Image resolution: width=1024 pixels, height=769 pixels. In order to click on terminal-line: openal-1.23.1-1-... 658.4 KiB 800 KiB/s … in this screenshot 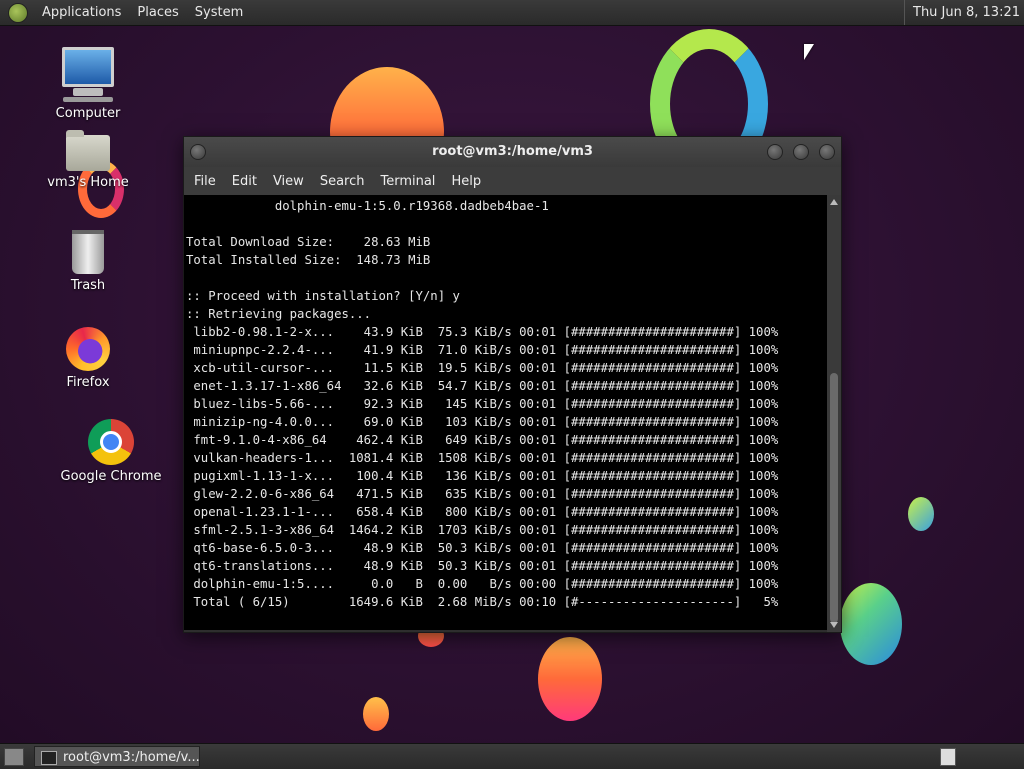, I will do `click(482, 512)`.